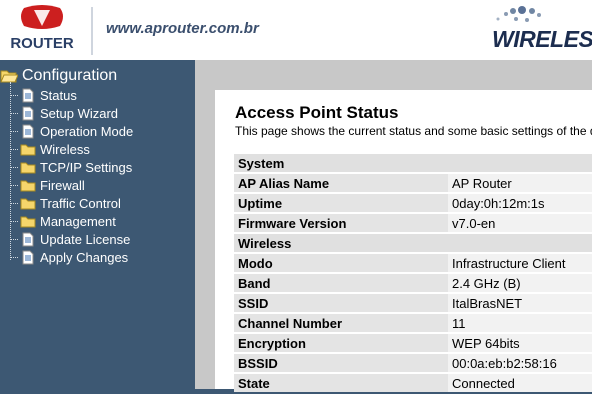  I want to click on row-key: State, so click(341, 383).